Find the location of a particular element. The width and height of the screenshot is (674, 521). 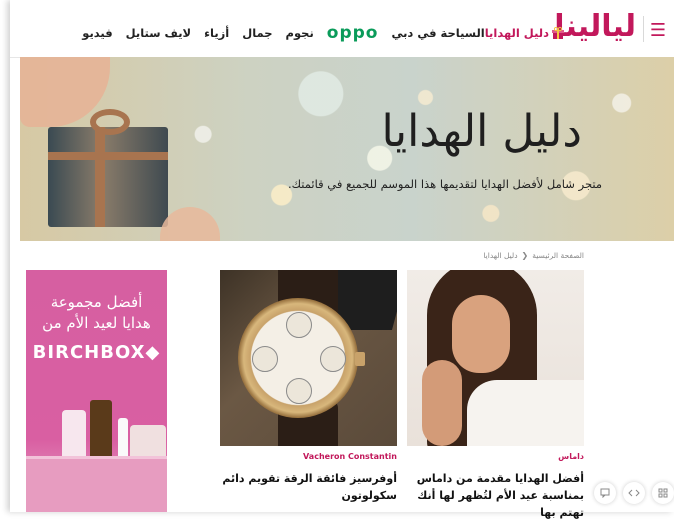

nav-item-lifestyle: لايف ستايل is located at coordinates (159, 33).